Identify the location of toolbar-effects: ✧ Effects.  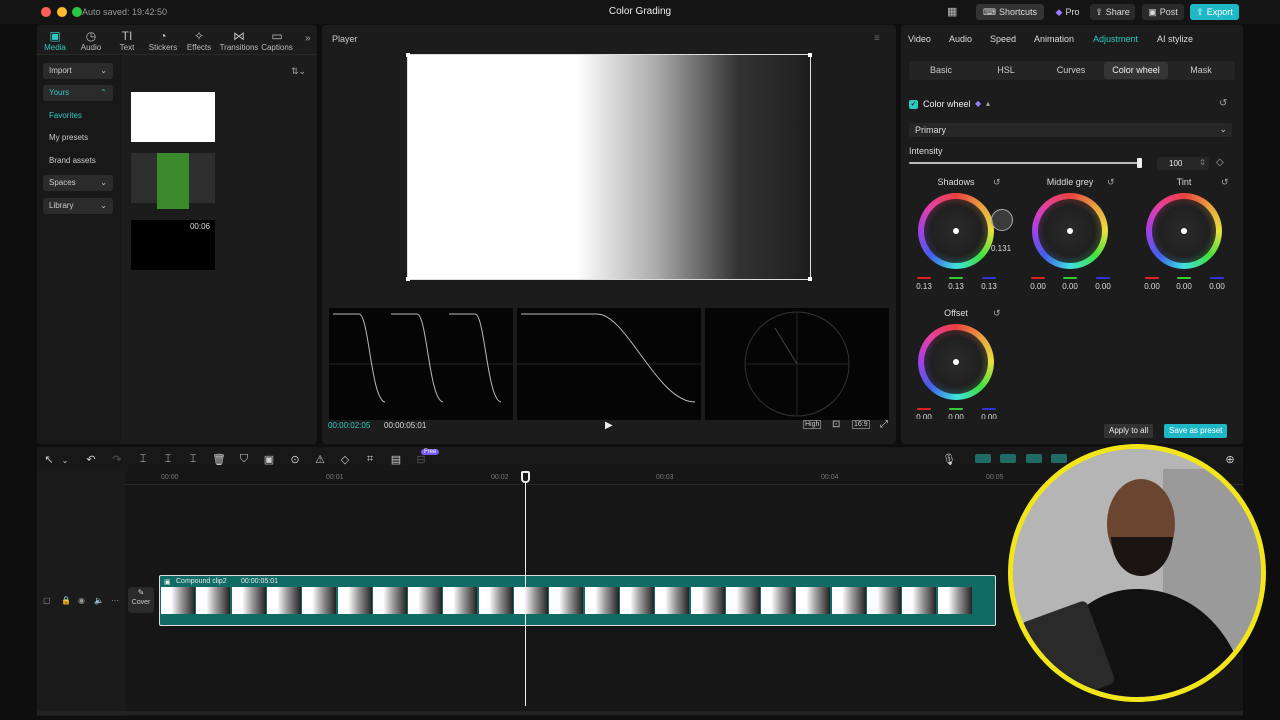
(199, 40).